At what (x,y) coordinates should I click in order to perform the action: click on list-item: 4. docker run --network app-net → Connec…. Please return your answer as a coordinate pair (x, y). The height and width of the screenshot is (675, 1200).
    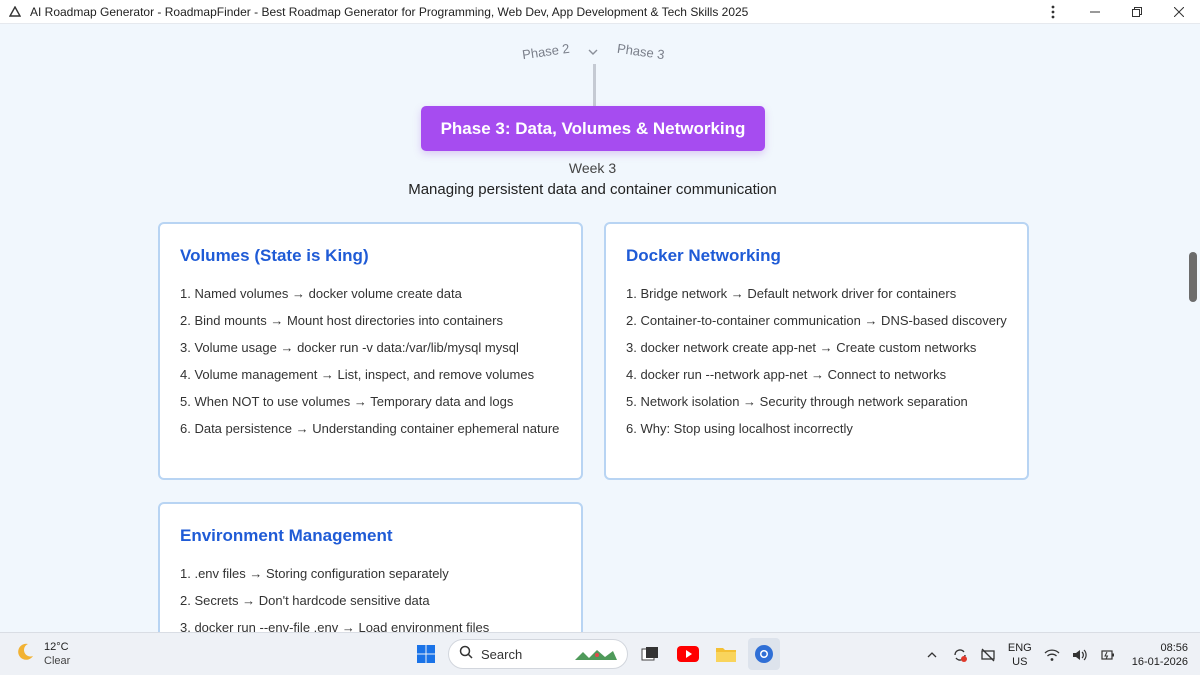
    Looking at the image, I should click on (786, 374).